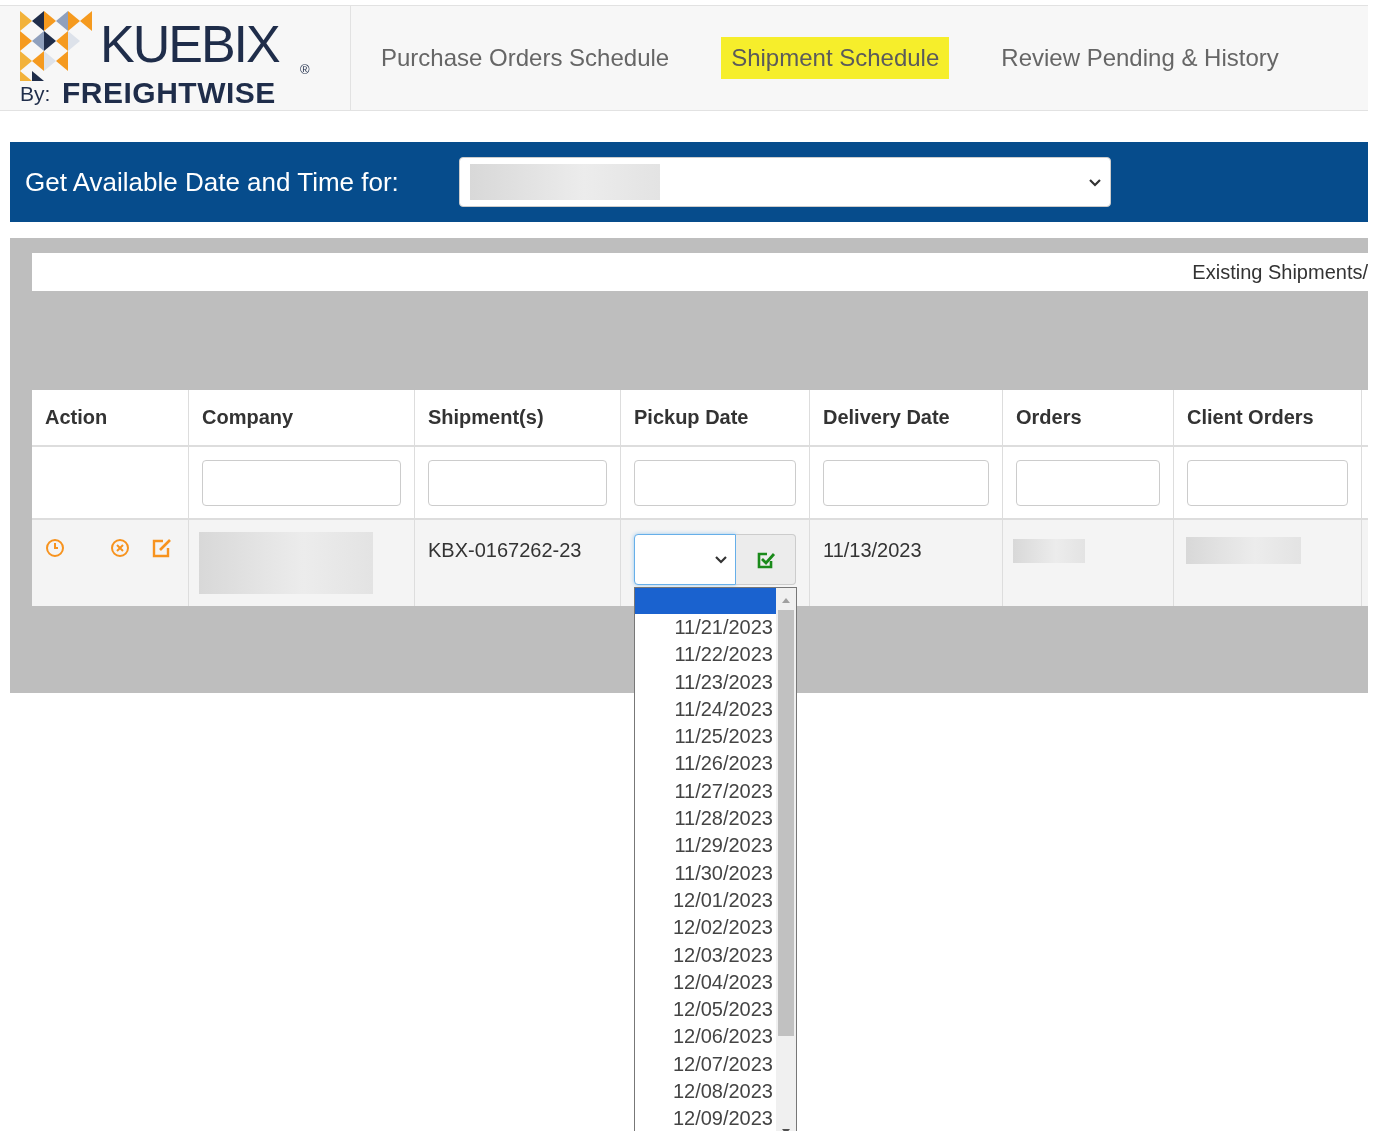 The image size is (1379, 1131). What do you see at coordinates (705, 928) in the screenshot?
I see `date-option: 12/02/2023` at bounding box center [705, 928].